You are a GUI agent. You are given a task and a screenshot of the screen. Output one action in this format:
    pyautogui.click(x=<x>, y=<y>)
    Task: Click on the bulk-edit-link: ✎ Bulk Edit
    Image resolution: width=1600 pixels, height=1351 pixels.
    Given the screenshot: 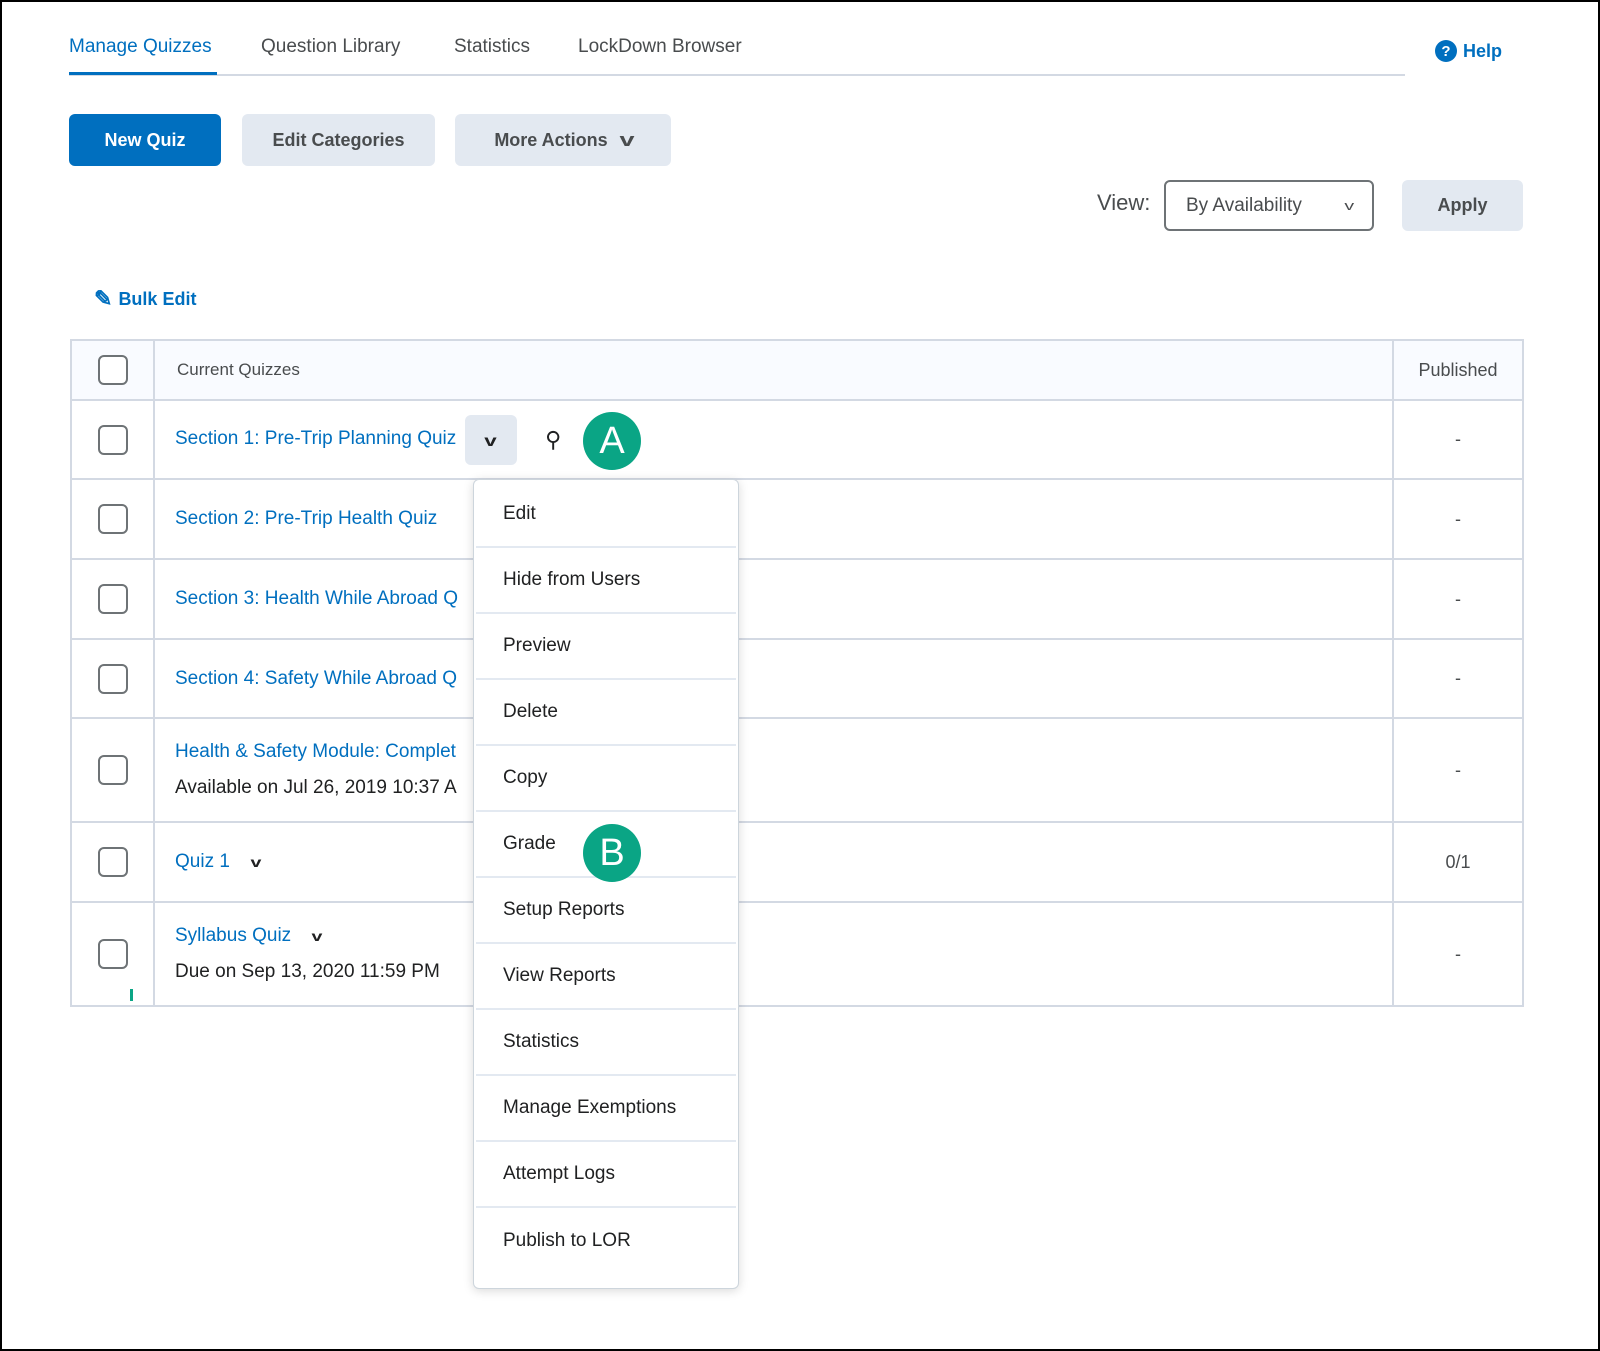 What is the action you would take?
    pyautogui.click(x=145, y=299)
    